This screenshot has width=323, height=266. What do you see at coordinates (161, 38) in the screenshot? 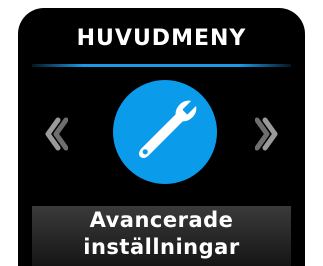
I see `menu-title: HUVUDMENY` at bounding box center [161, 38].